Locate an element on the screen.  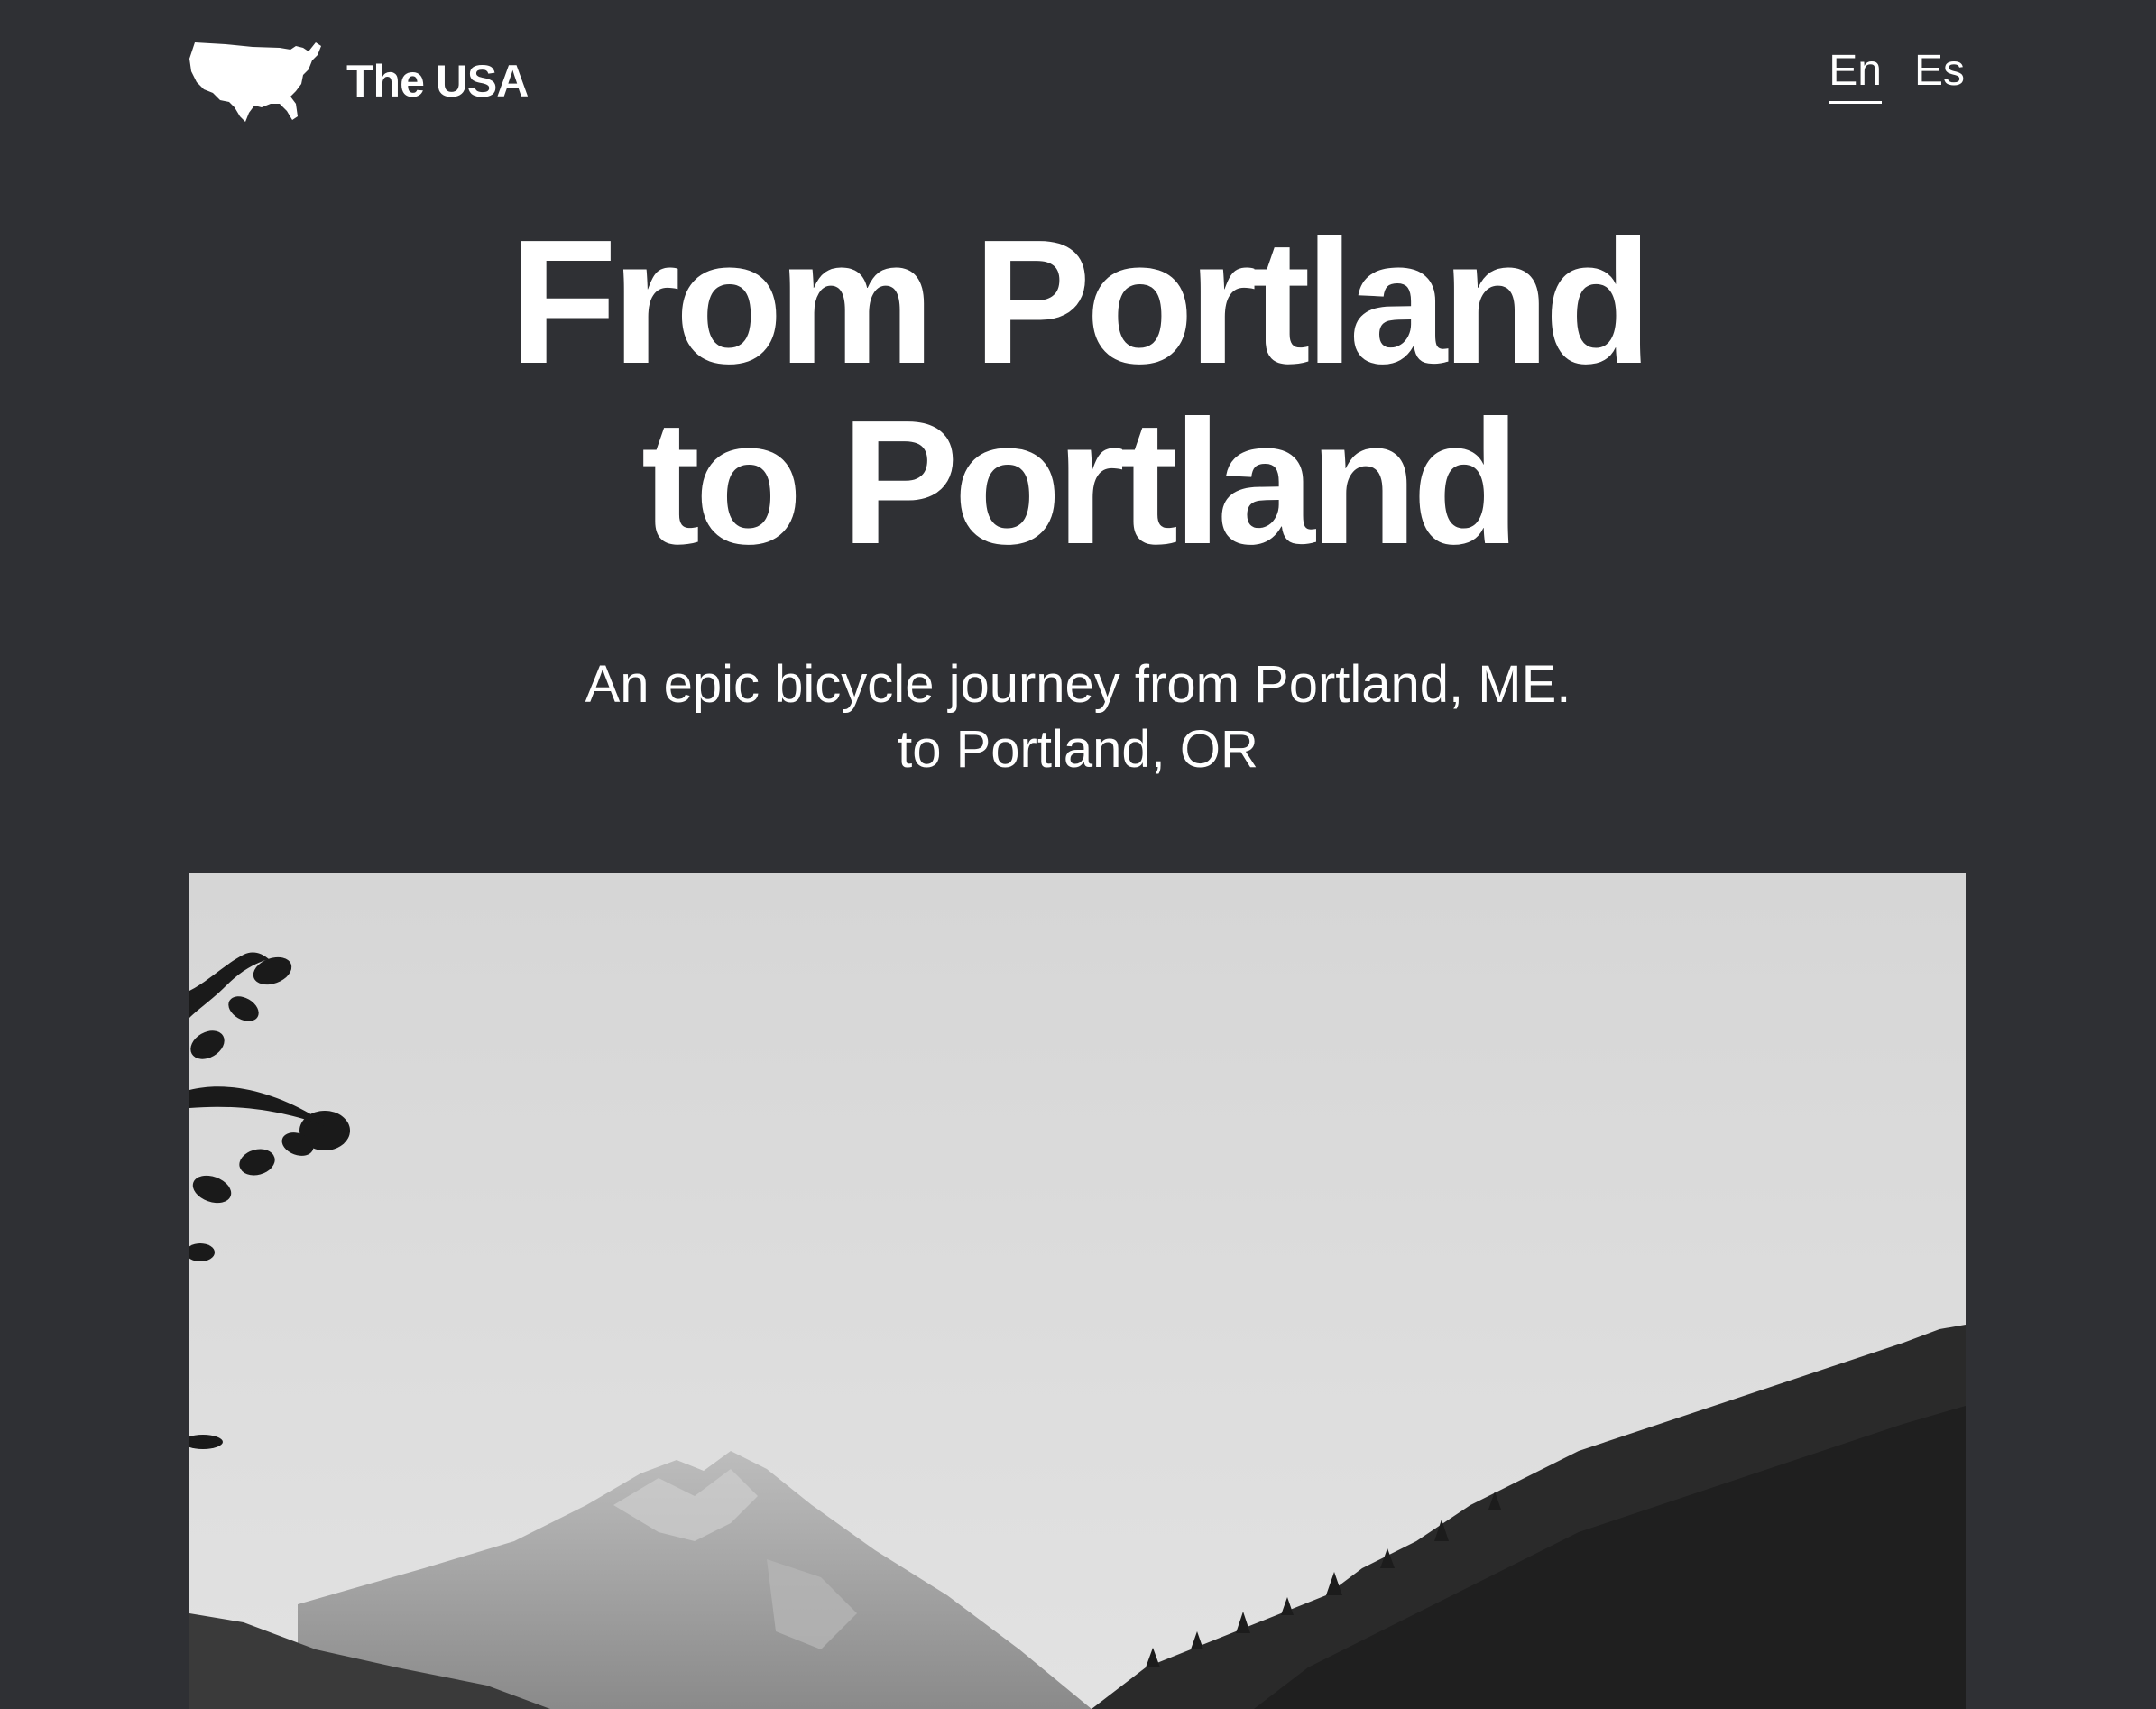
page-title-line-1: From Portland is located at coordinates (1080, 302).